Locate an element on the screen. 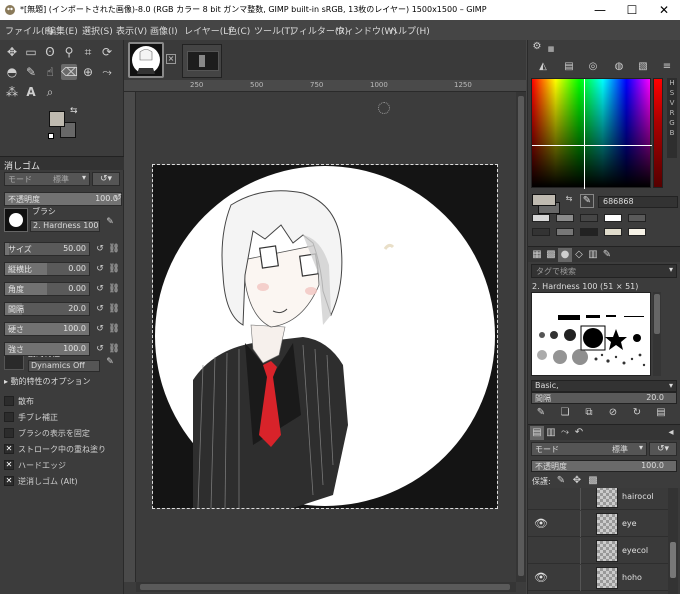  fonts-tab-icon: ◇ is located at coordinates (579, 255).